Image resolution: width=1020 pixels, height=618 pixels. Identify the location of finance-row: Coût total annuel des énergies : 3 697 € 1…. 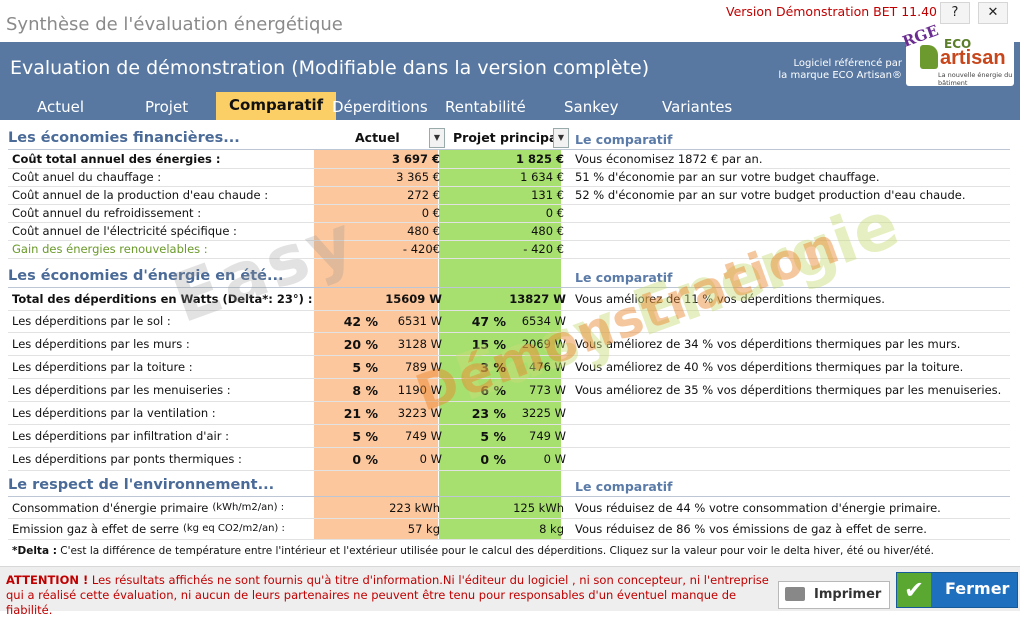
(509, 159).